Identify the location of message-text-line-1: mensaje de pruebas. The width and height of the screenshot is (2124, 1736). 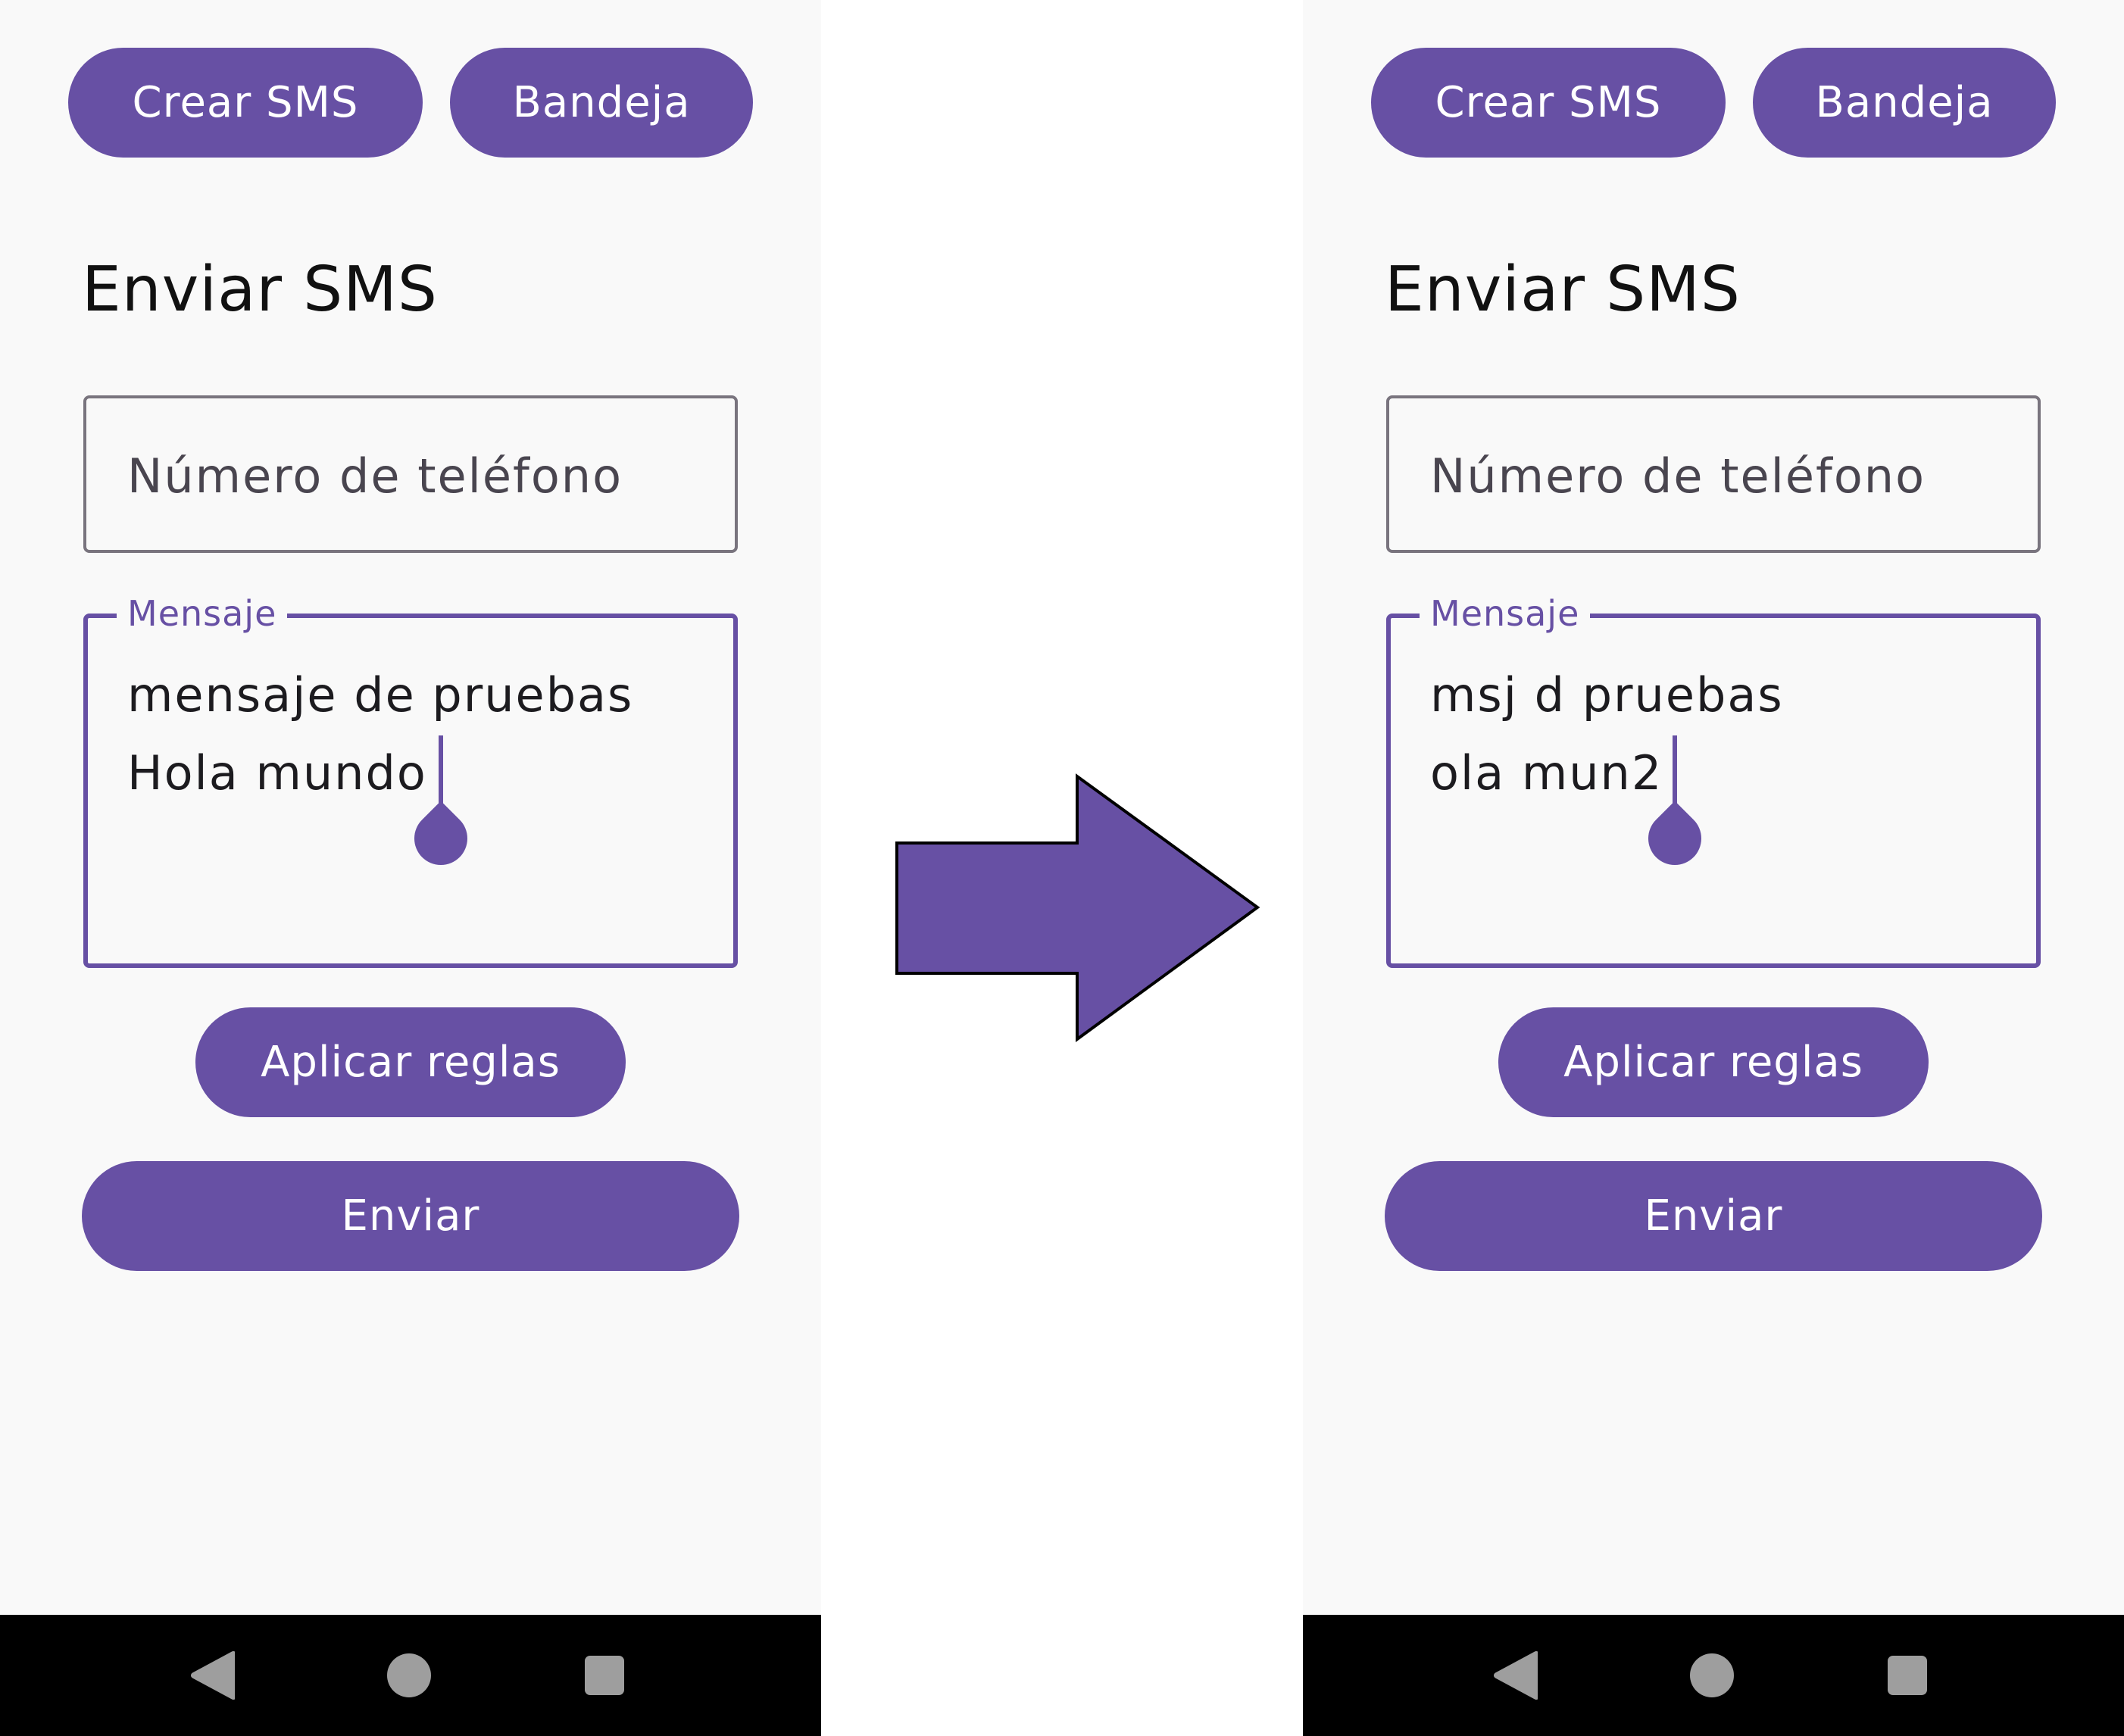
(380, 695).